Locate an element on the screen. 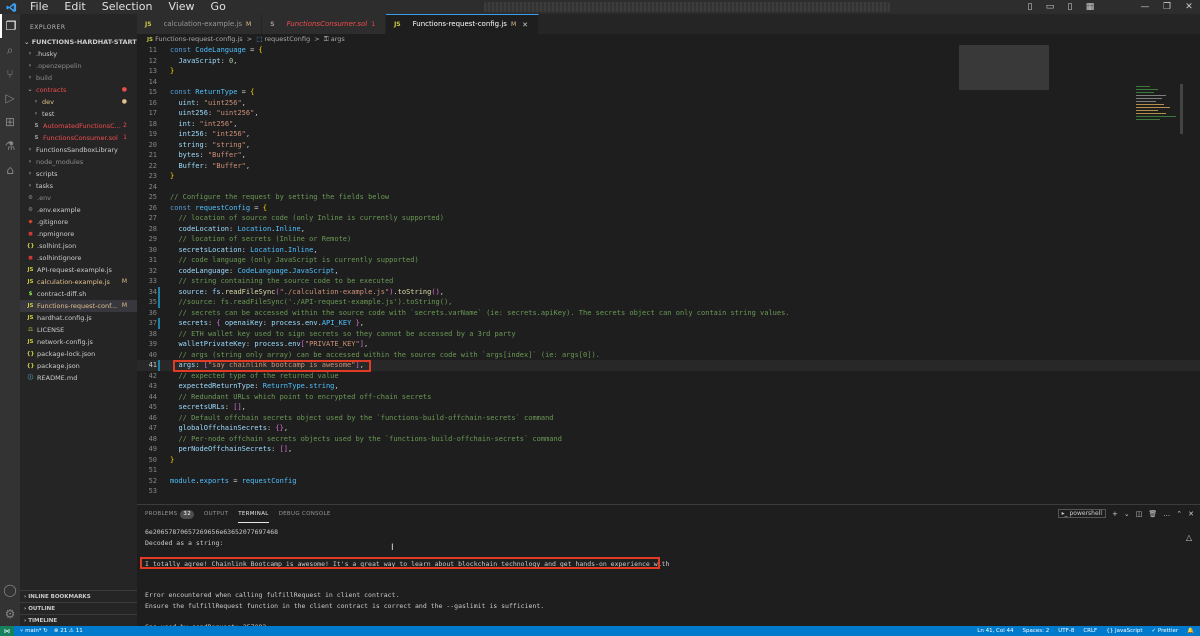  chevron-up-icon: ⌃ is located at coordinates (1179, 514).